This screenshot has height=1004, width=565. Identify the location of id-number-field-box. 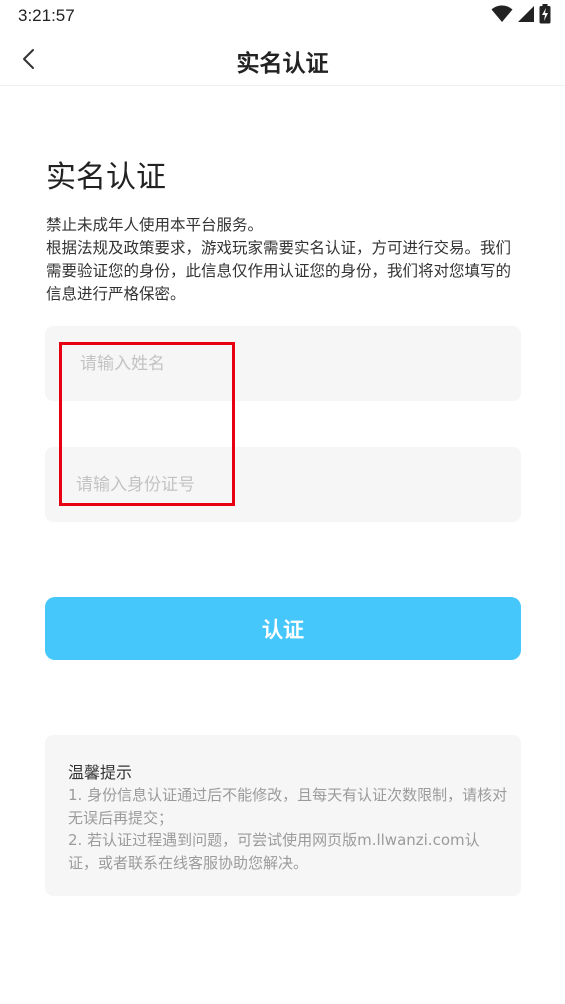
(283, 484).